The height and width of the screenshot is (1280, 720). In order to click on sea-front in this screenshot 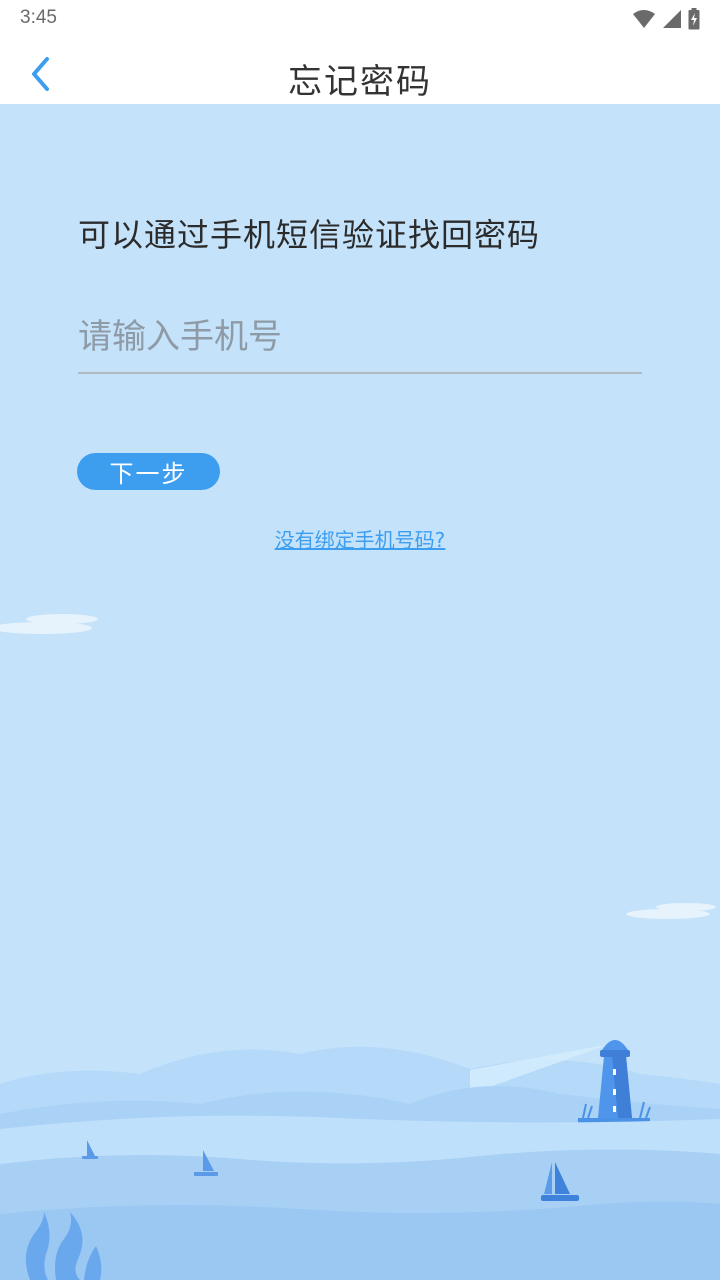, I will do `click(360, 1197)`.